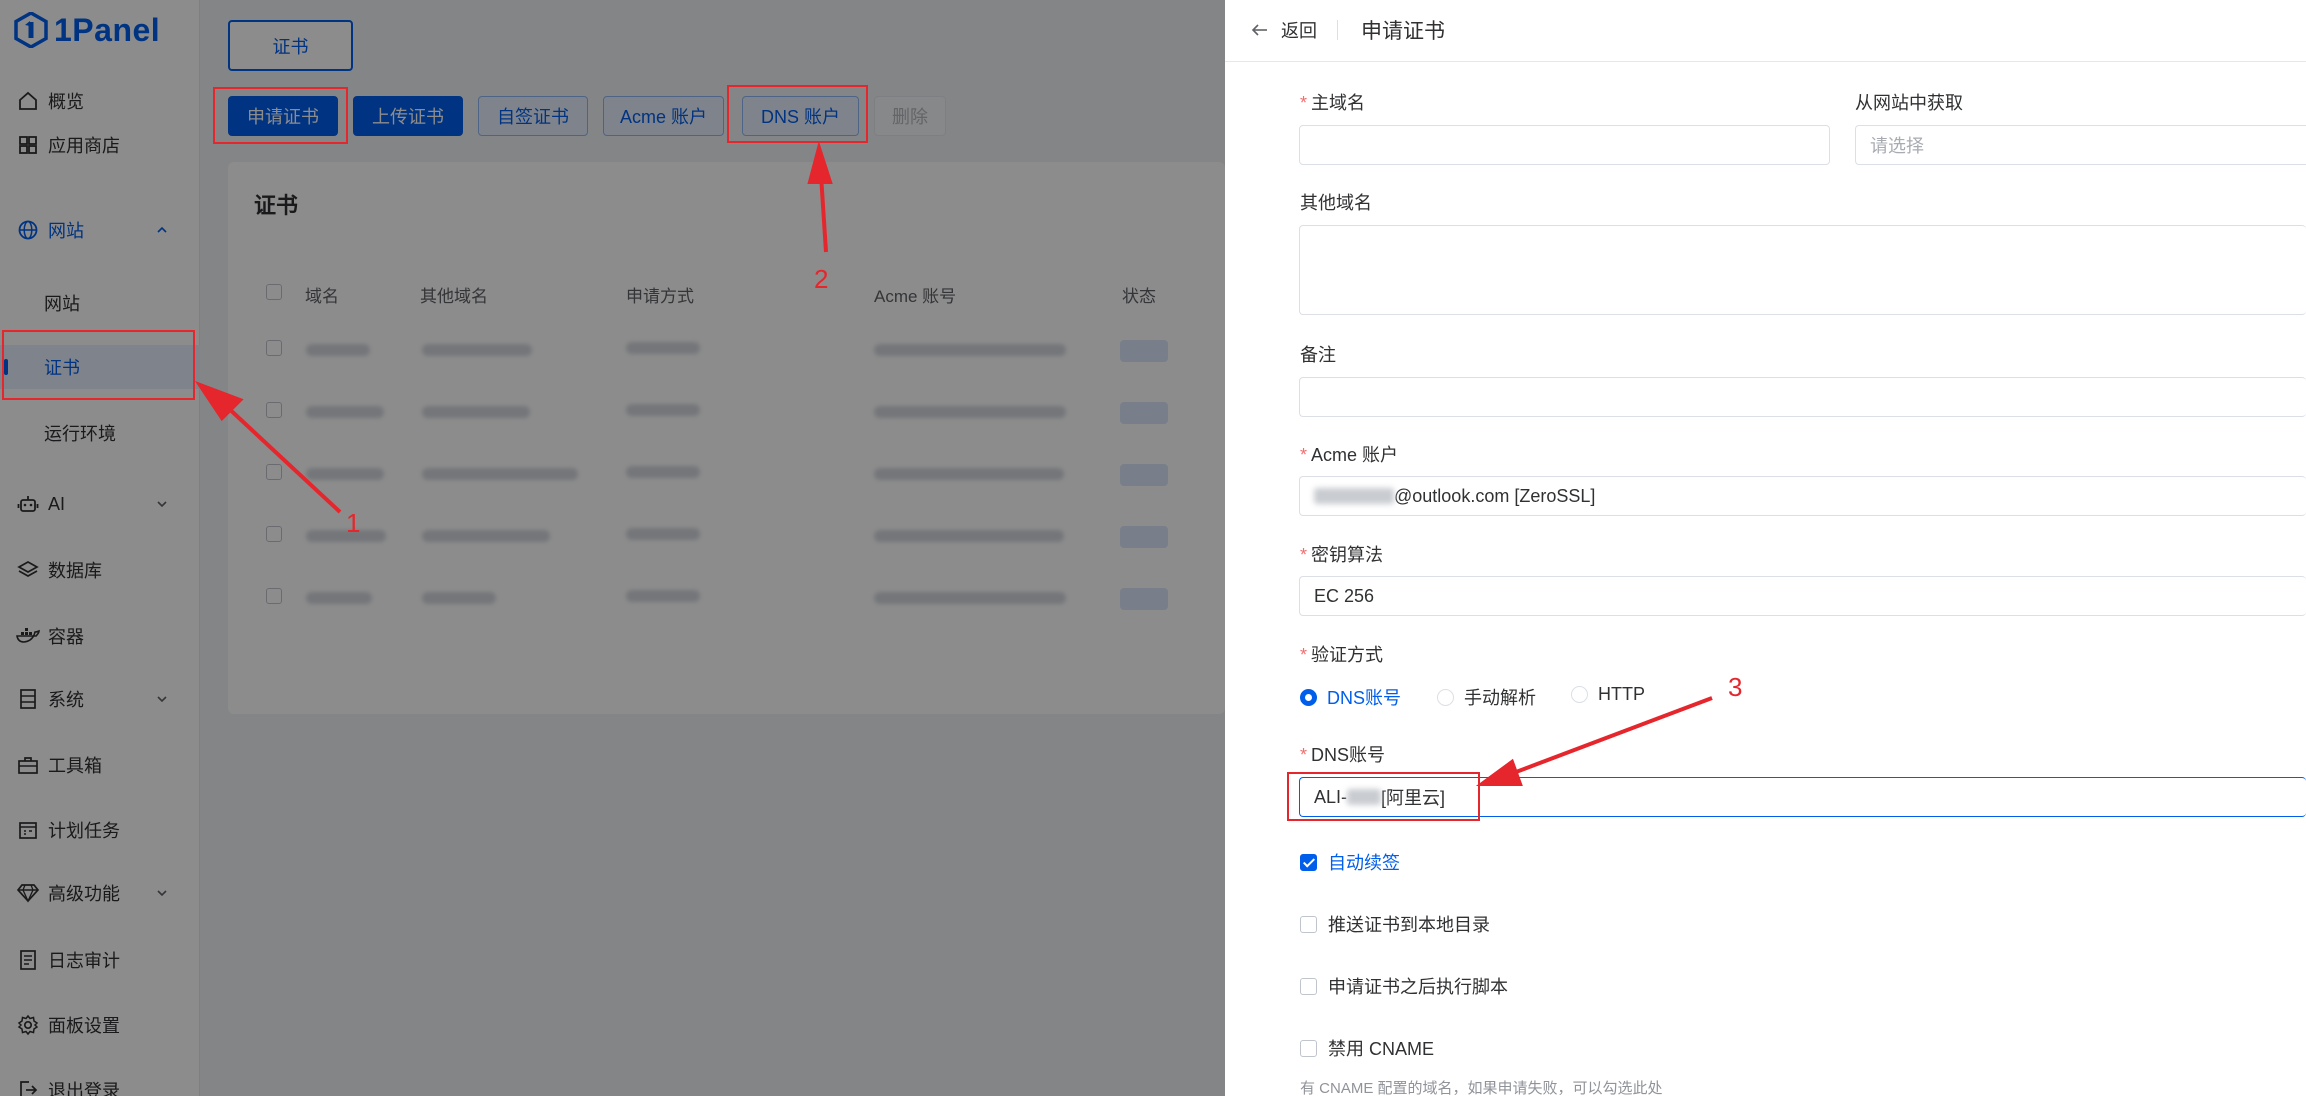  What do you see at coordinates (1383, 796) in the screenshot?
I see `highlight-dns-select` at bounding box center [1383, 796].